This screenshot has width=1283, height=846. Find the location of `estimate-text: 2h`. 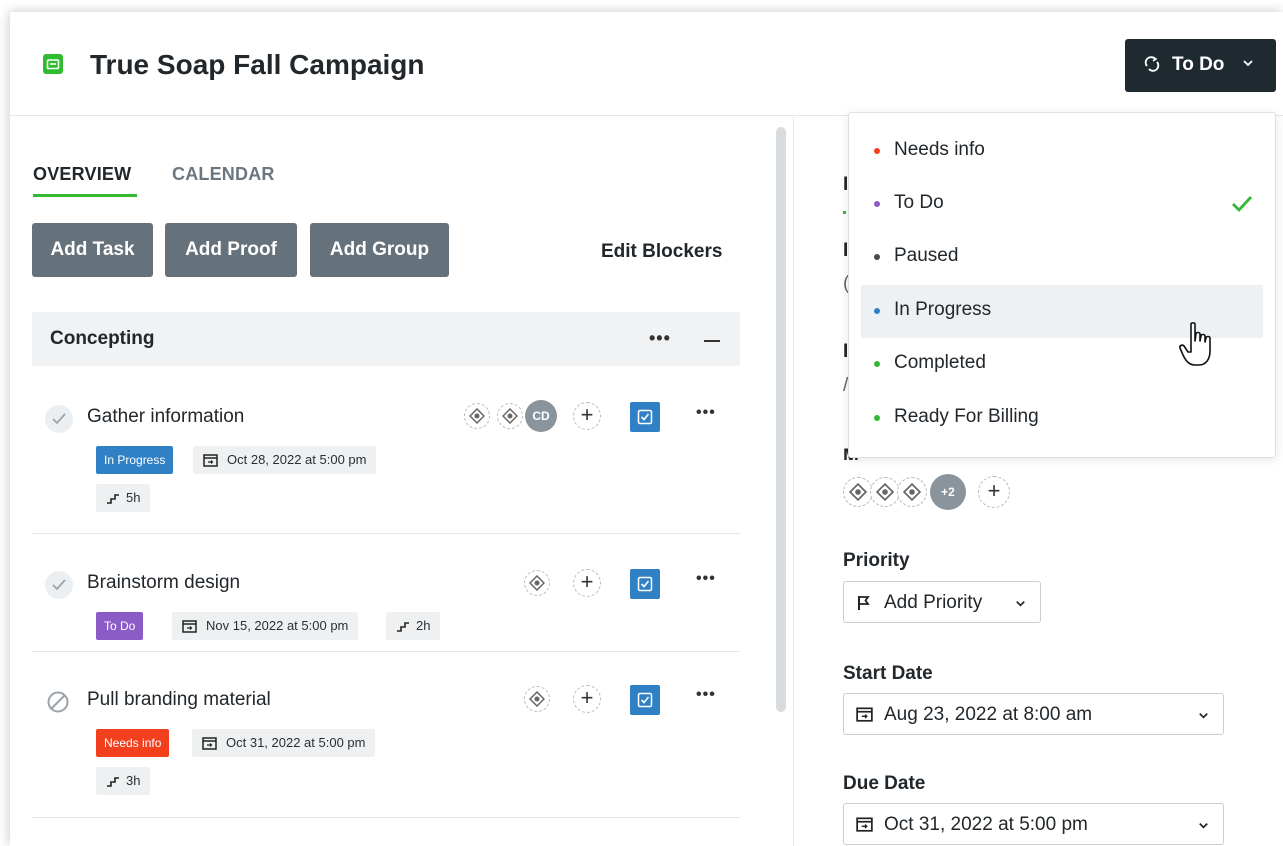

estimate-text: 2h is located at coordinates (423, 625).